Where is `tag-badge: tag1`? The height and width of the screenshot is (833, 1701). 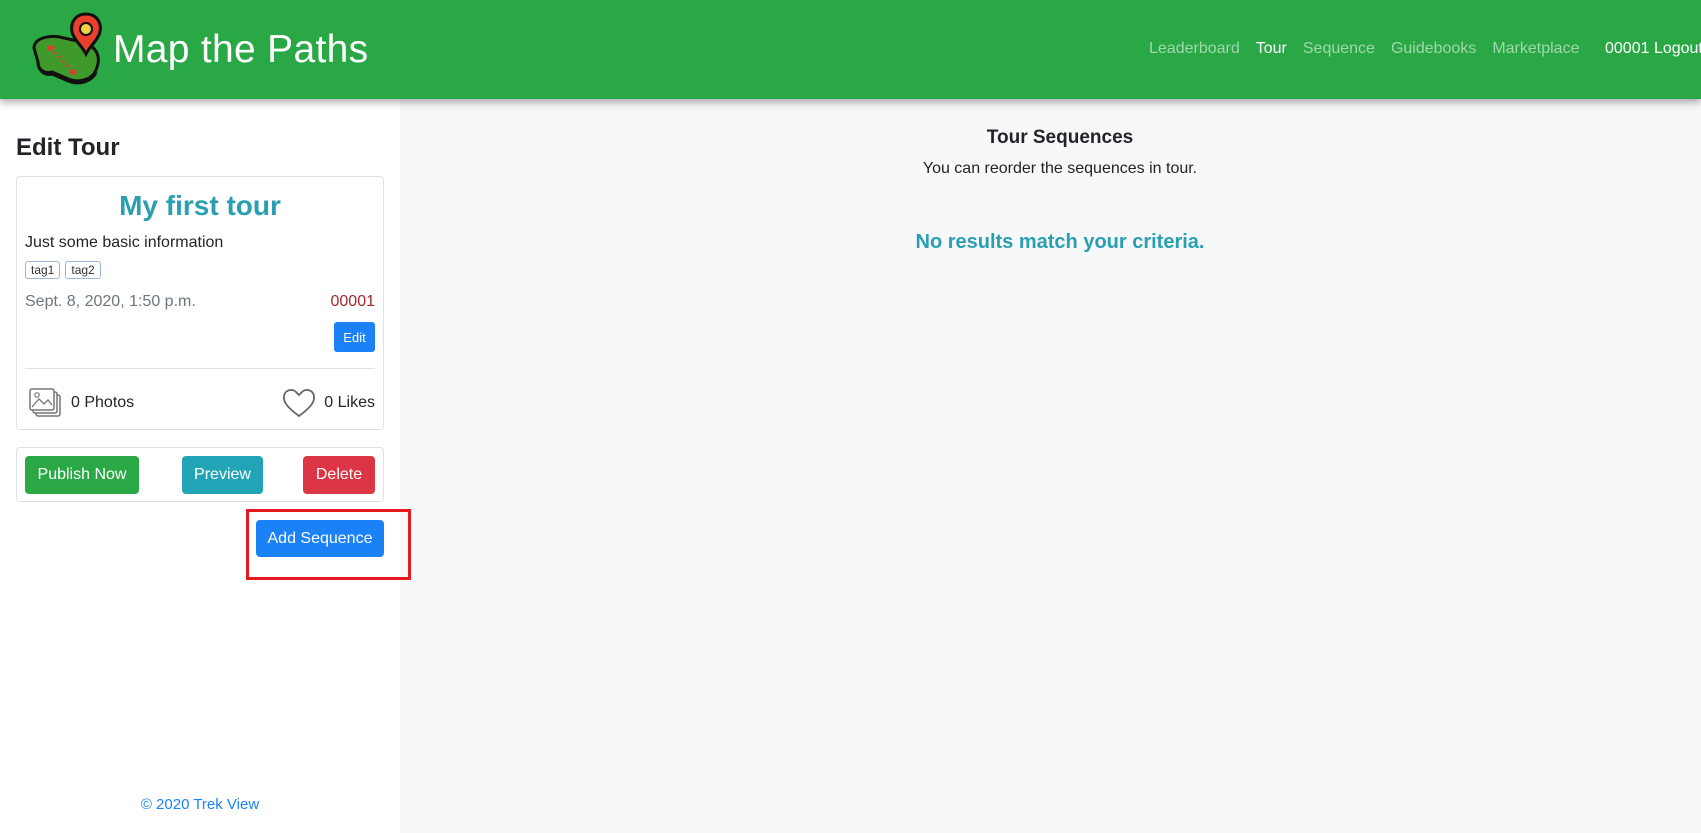 tag-badge: tag1 is located at coordinates (43, 270).